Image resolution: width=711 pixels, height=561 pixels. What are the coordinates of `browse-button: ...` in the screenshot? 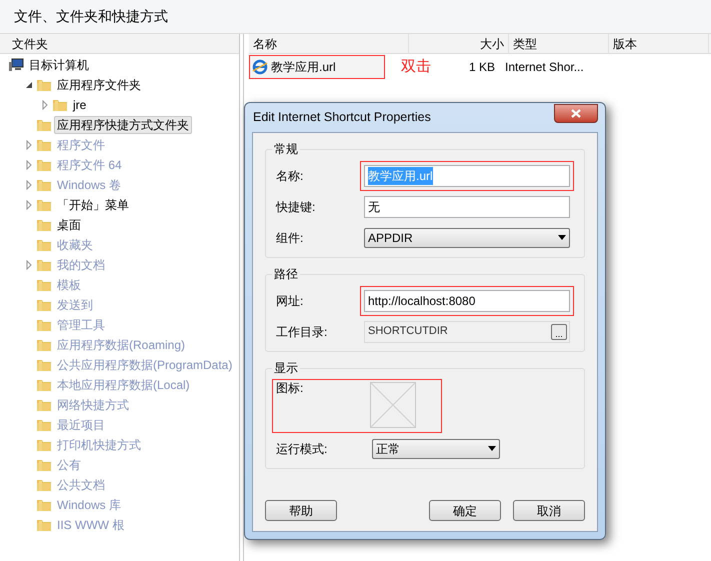 It's located at (559, 332).